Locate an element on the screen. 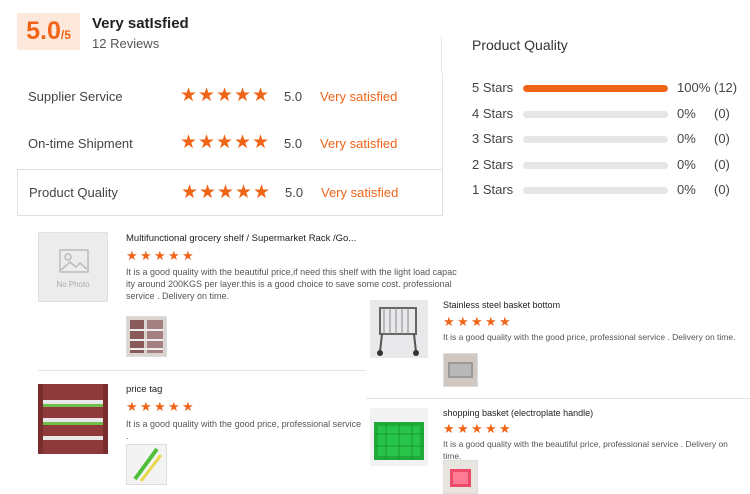 The height and width of the screenshot is (494, 750). distribution-label: 1 Stars is located at coordinates (493, 189).